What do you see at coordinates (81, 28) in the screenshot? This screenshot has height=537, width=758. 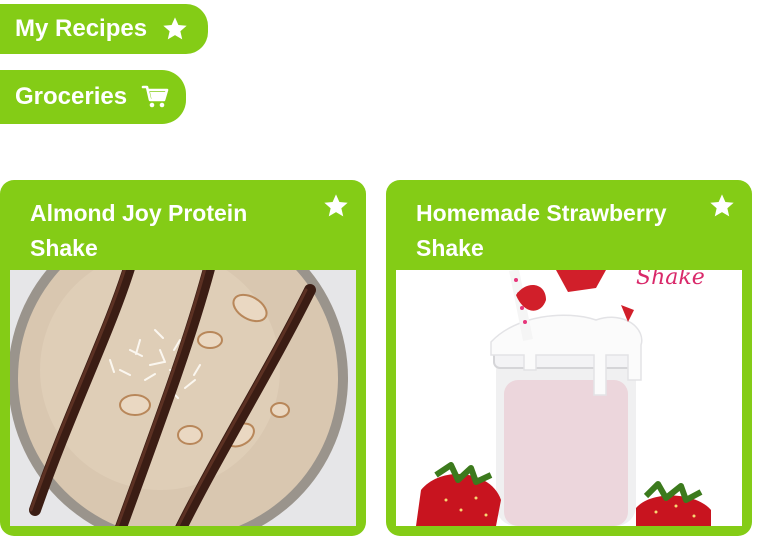 I see `my-recipes-label: My Recipes` at bounding box center [81, 28].